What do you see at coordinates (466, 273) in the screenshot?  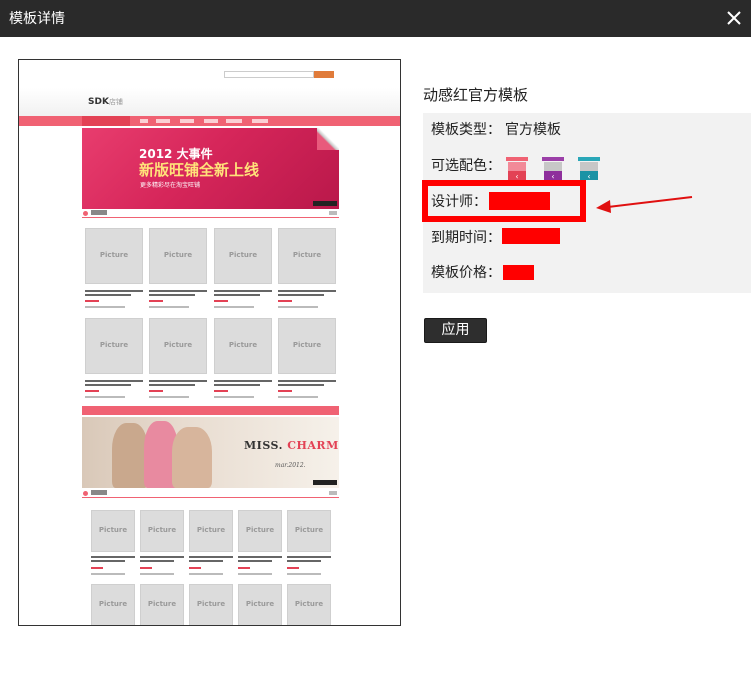 I see `price-label: 模板价格：` at bounding box center [466, 273].